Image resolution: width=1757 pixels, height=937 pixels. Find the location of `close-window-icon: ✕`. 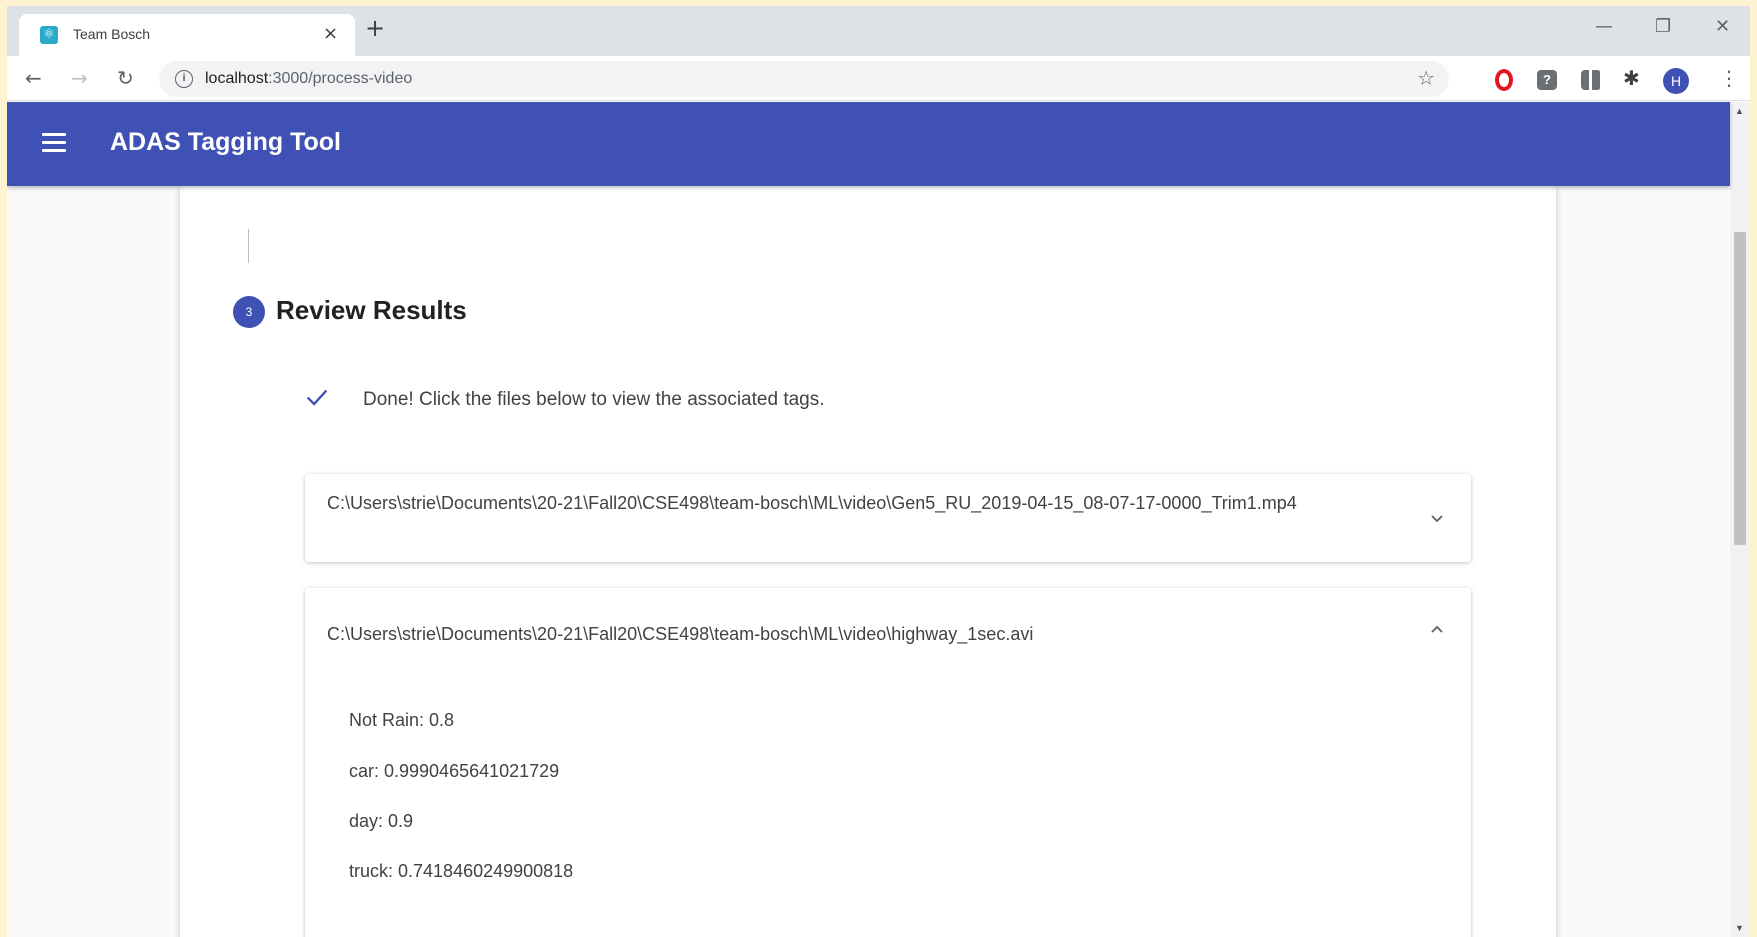

close-window-icon: ✕ is located at coordinates (1722, 26).